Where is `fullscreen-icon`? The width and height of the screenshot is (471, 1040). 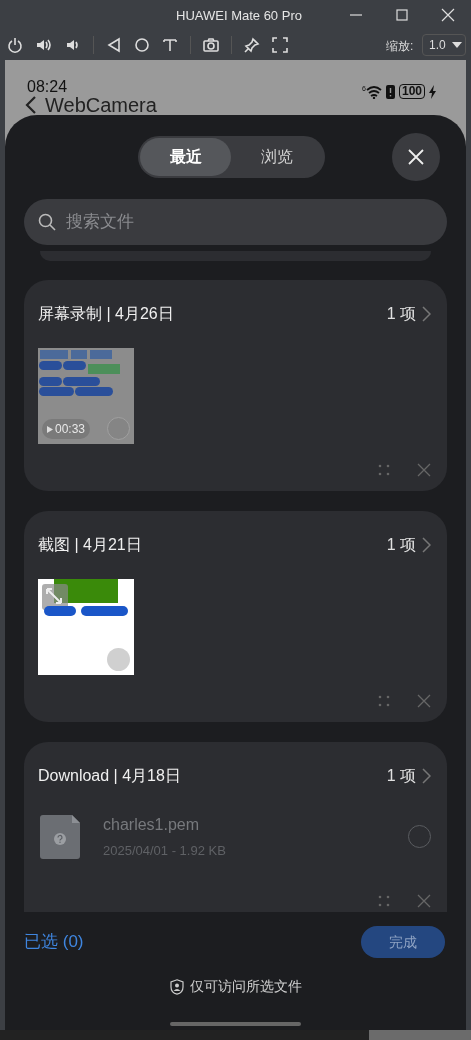 fullscreen-icon is located at coordinates (280, 45).